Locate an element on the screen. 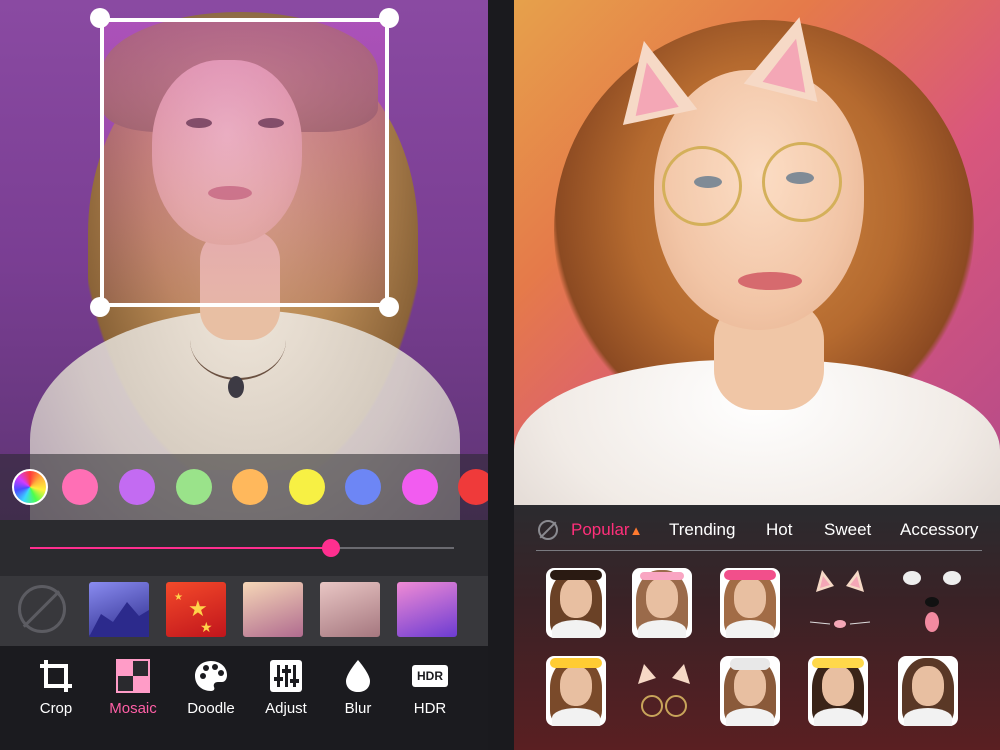  dog-face-sticker is located at coordinates (932, 602).